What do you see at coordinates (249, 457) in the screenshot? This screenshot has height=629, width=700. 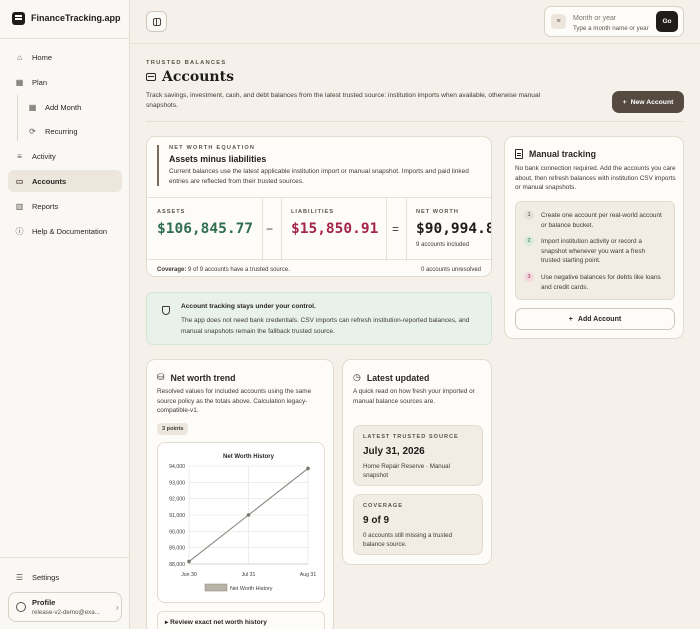 I see `chart-title: Net Worth History` at bounding box center [249, 457].